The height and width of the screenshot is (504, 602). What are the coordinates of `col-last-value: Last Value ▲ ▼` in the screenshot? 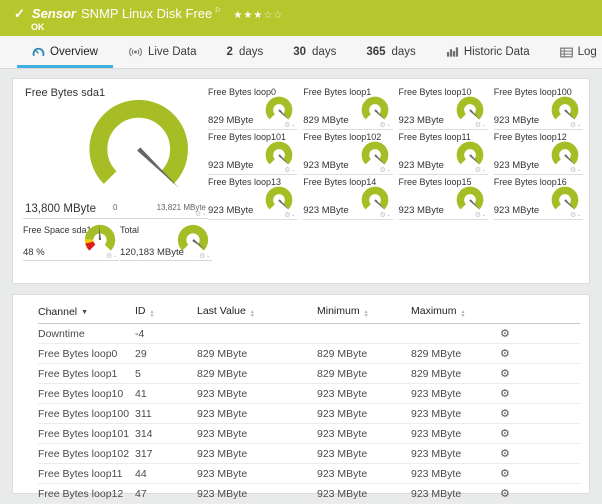 It's located at (251, 311).